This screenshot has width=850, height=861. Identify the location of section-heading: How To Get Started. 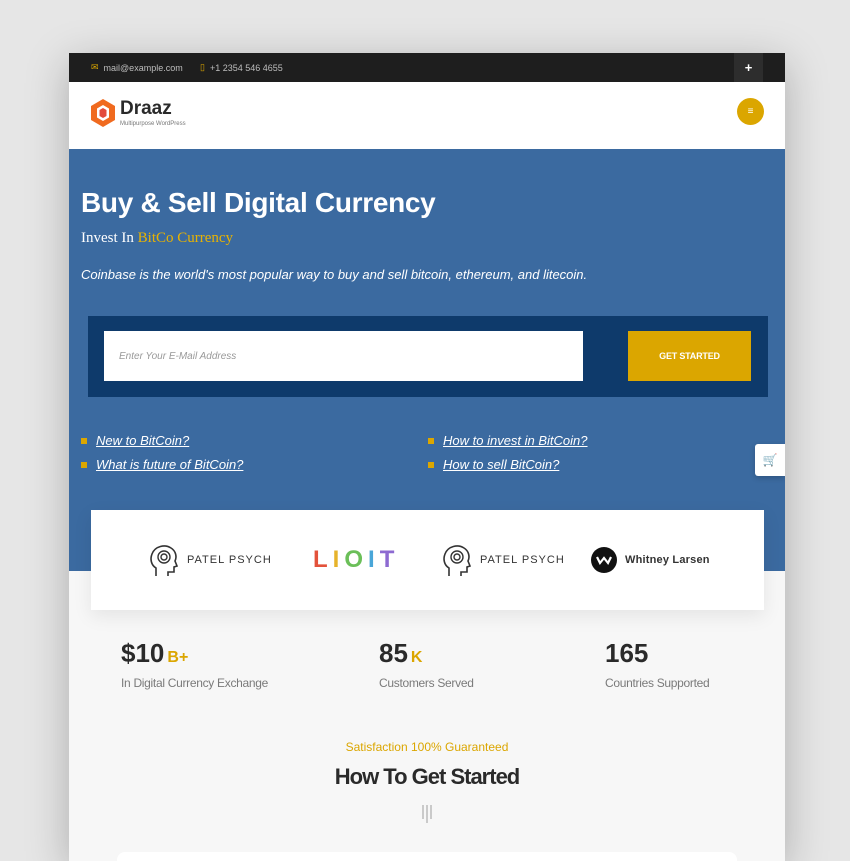
(427, 776).